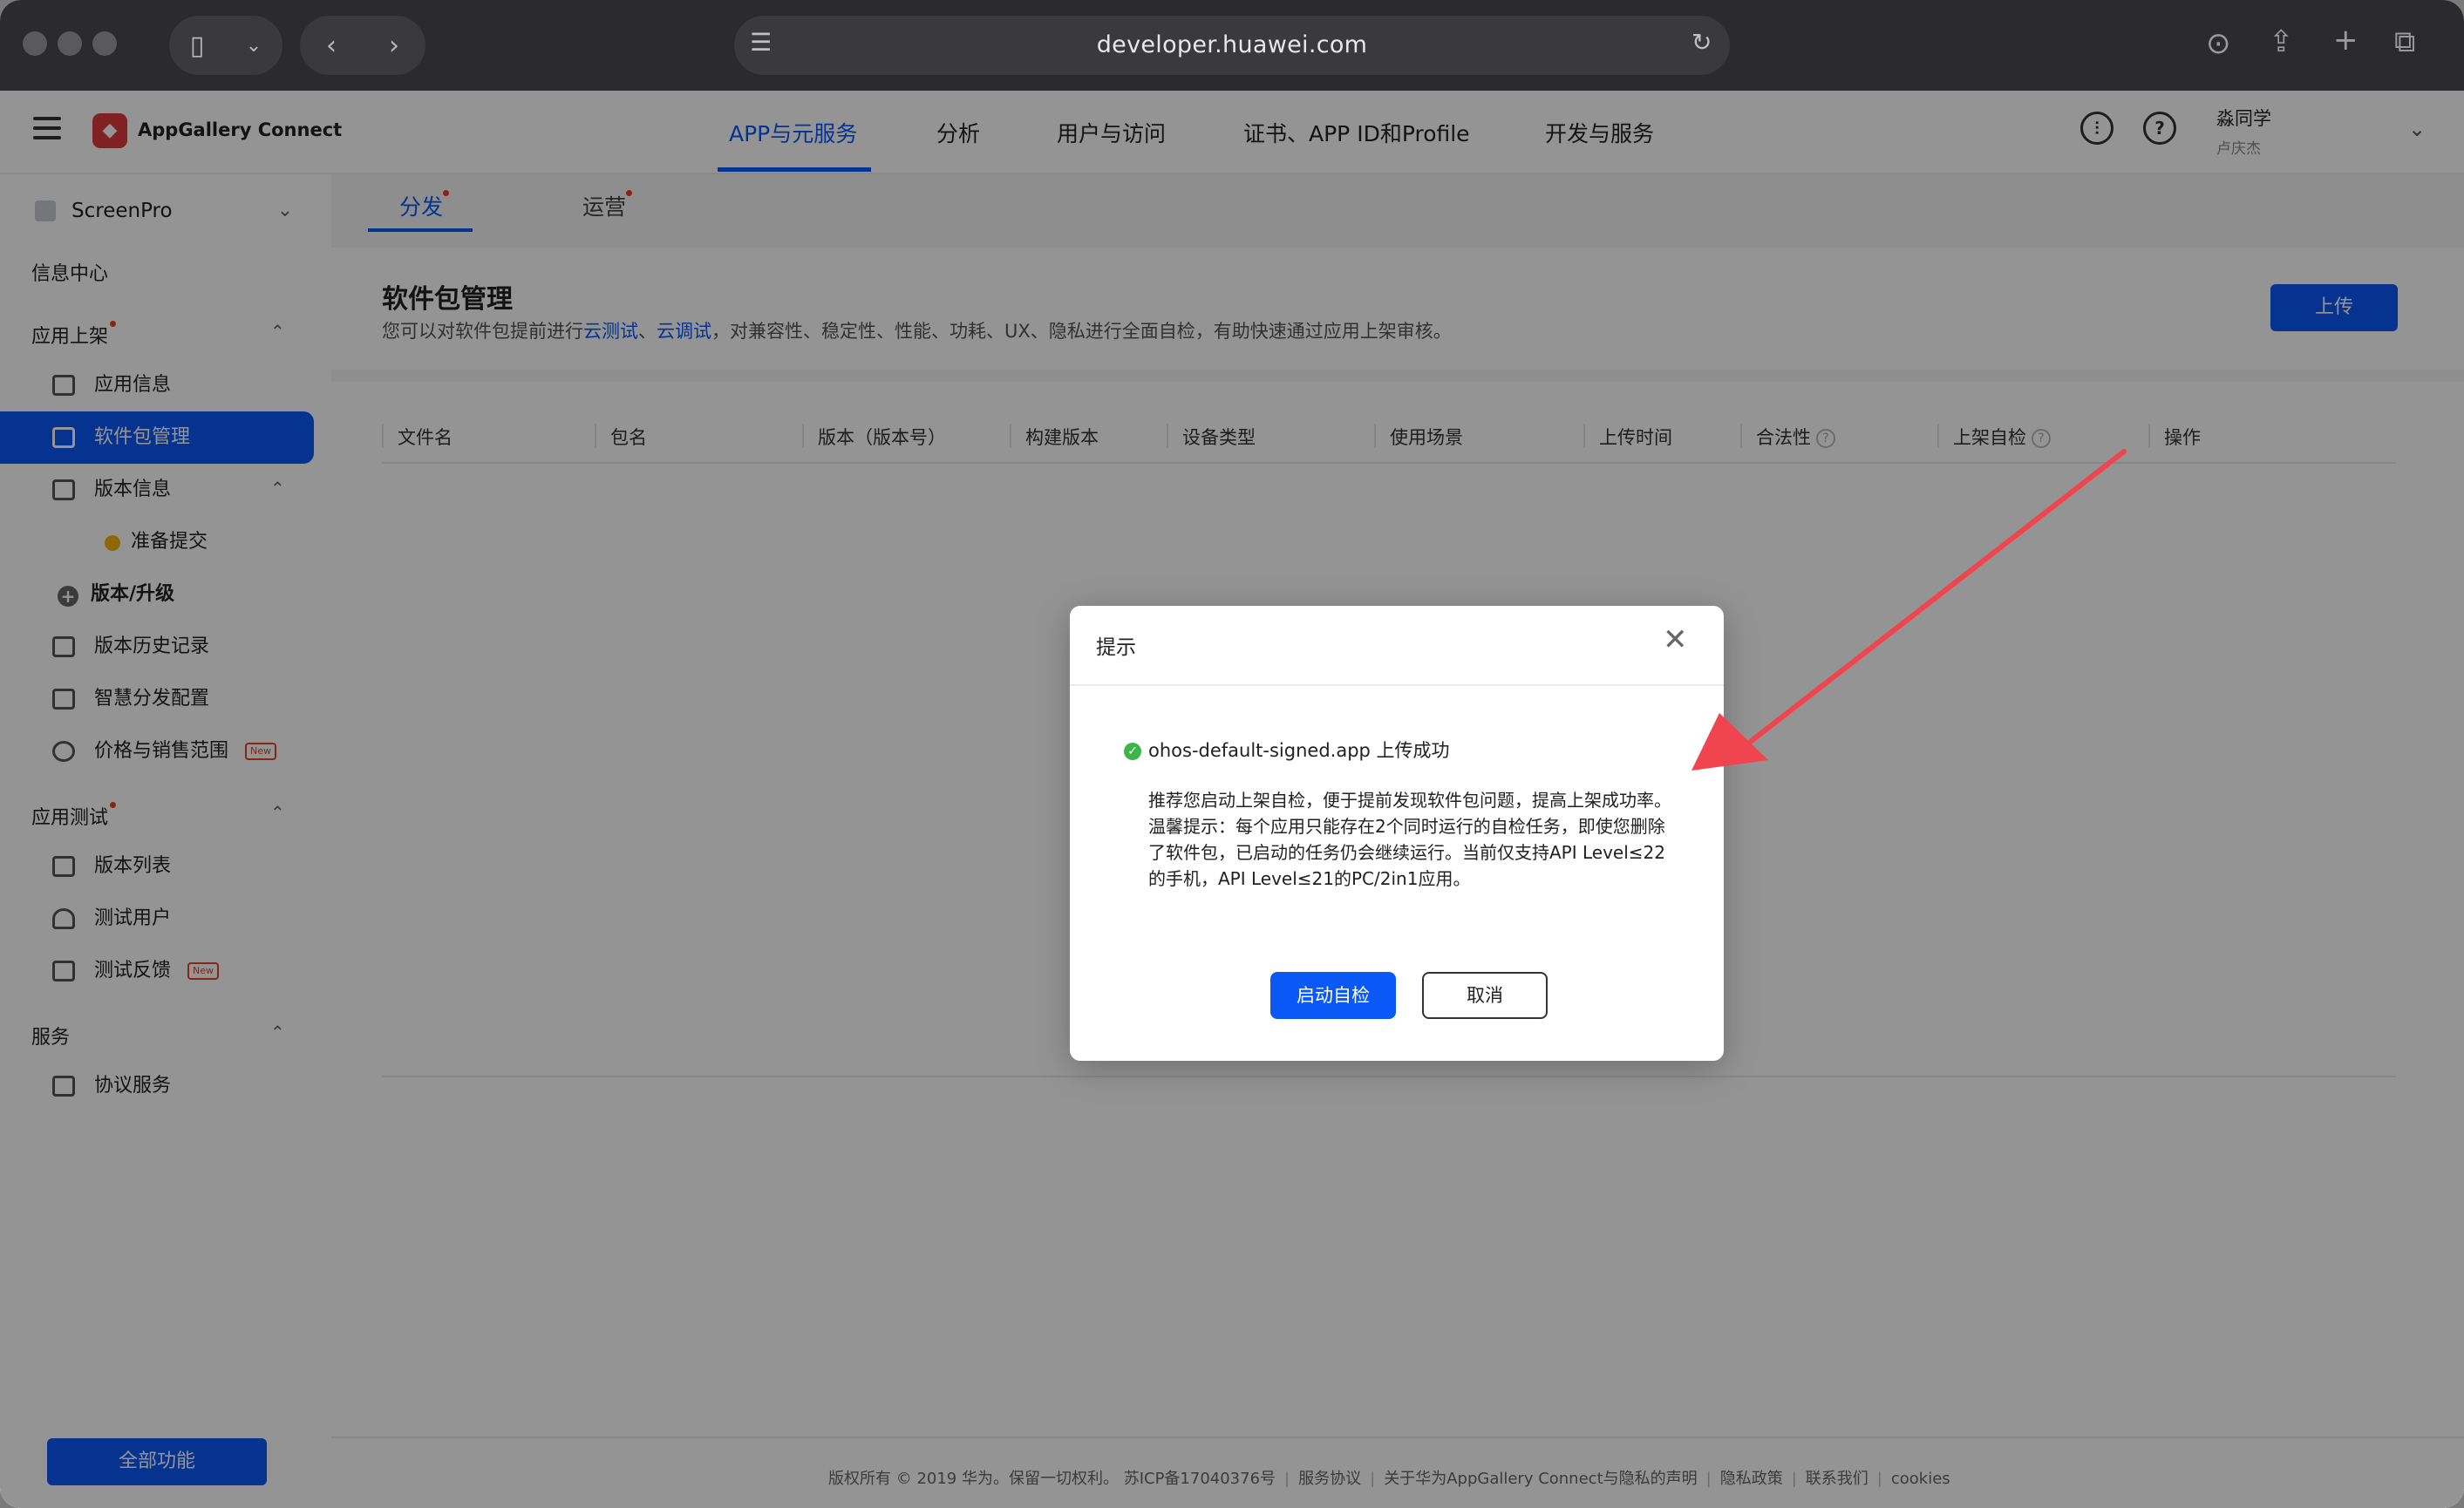 The width and height of the screenshot is (2464, 1508). Describe the element at coordinates (2218, 43) in the screenshot. I see `download-icon: ⊙` at that location.